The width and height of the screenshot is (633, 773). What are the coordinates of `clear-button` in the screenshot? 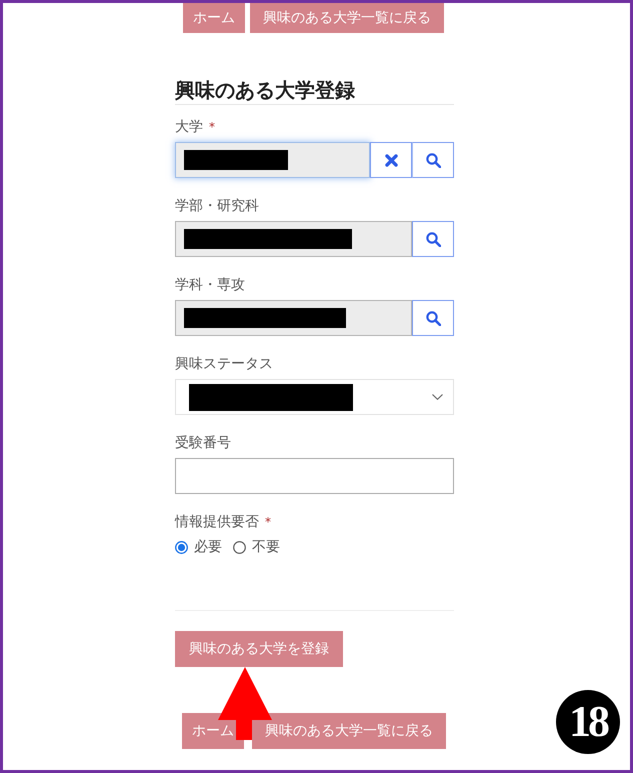 It's located at (391, 160).